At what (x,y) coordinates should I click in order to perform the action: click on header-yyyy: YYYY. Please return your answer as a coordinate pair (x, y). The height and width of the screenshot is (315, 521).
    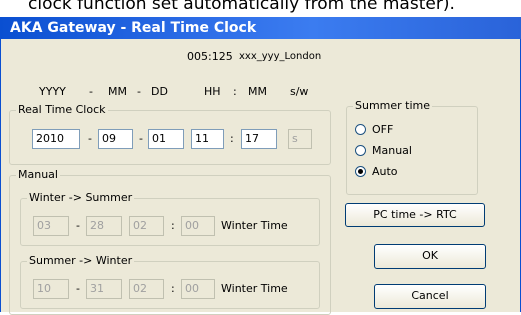
    Looking at the image, I should click on (52, 91).